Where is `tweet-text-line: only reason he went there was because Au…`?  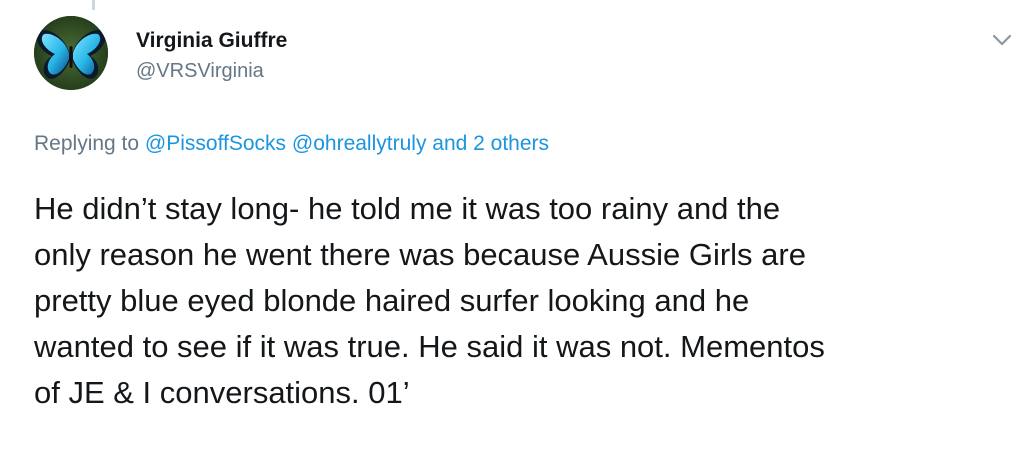
tweet-text-line: only reason he went there was because Au… is located at coordinates (420, 254).